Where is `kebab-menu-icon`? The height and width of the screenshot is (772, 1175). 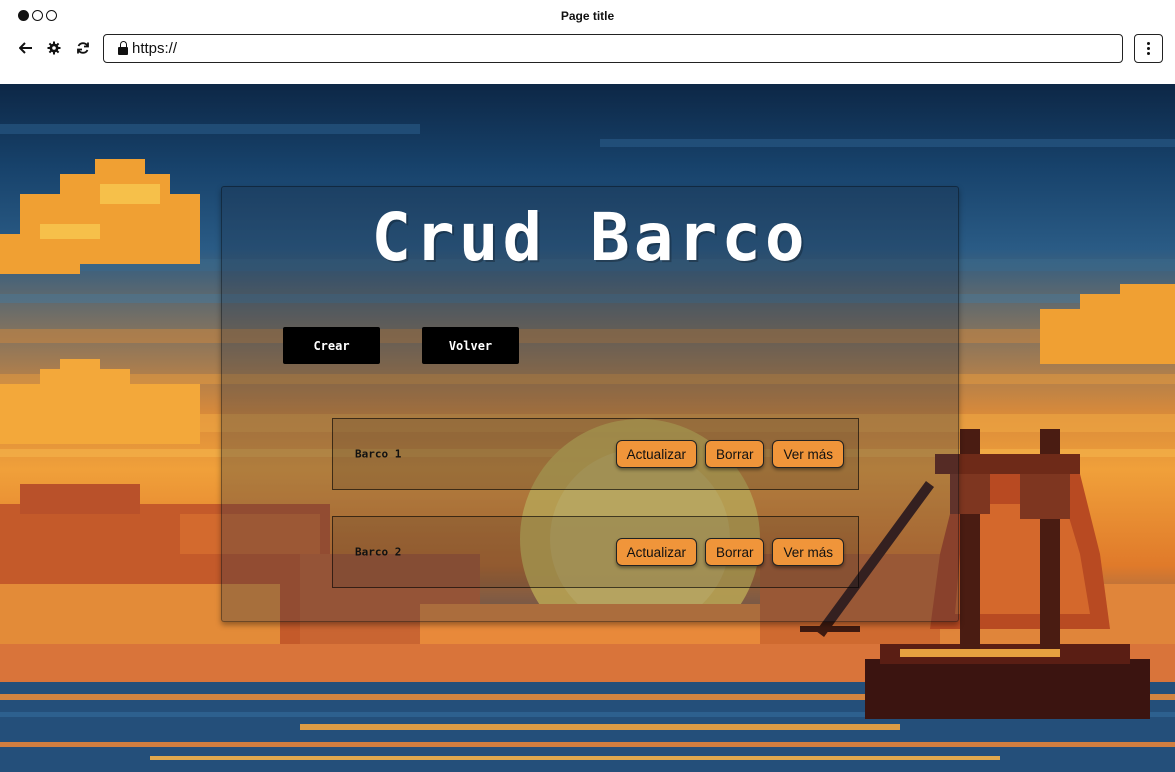
kebab-menu-icon is located at coordinates (1148, 48).